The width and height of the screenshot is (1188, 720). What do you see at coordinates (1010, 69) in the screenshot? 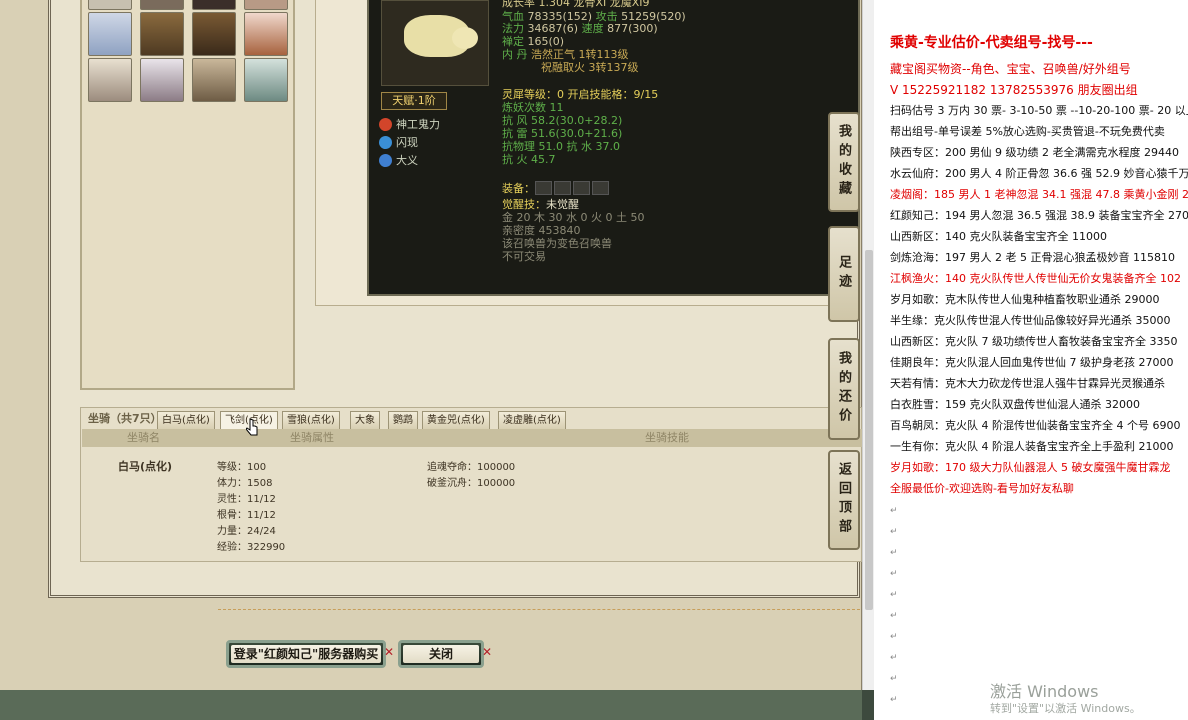
I see `doc-line: 藏宝阁买物资--角色、宝宝、召唤兽/好外组号` at bounding box center [1010, 69].